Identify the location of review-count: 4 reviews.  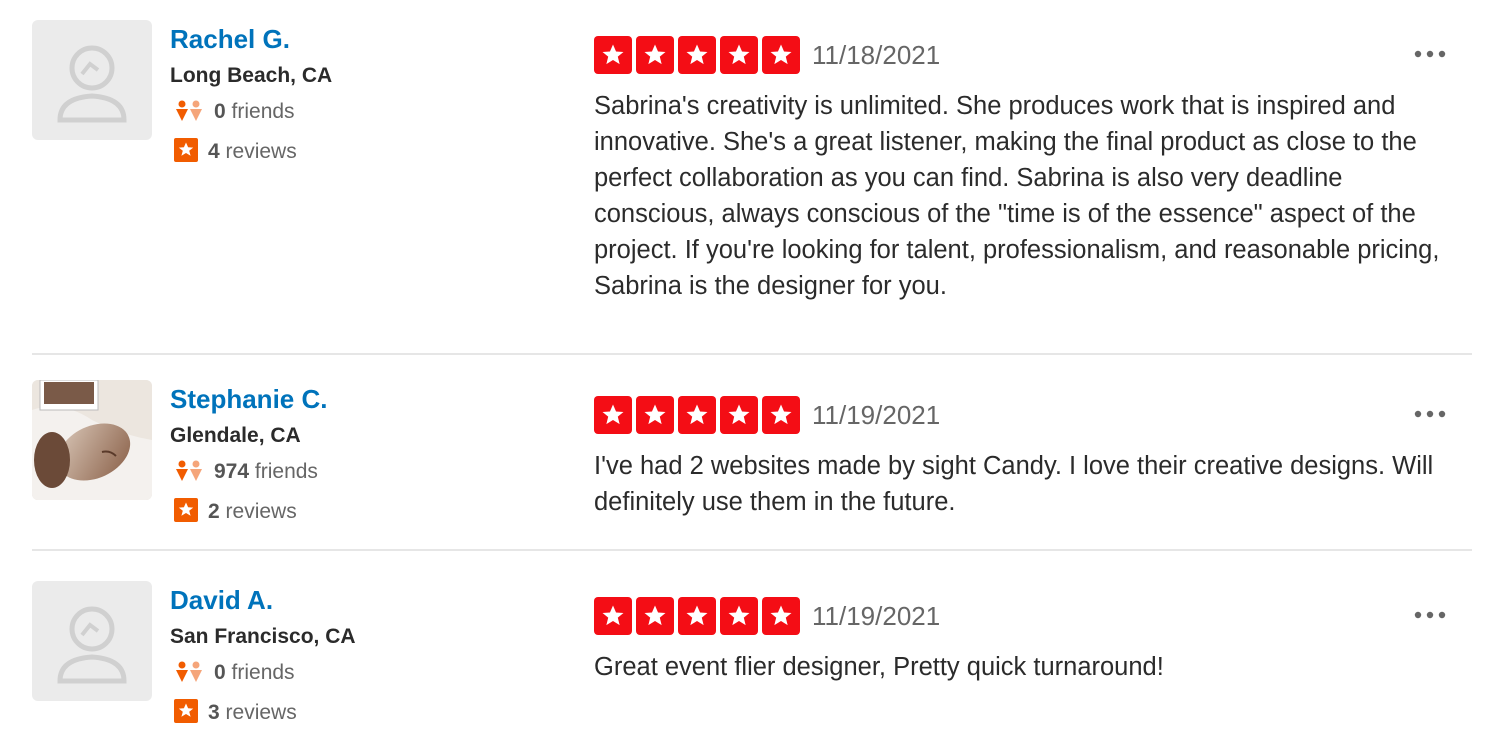
(235, 153).